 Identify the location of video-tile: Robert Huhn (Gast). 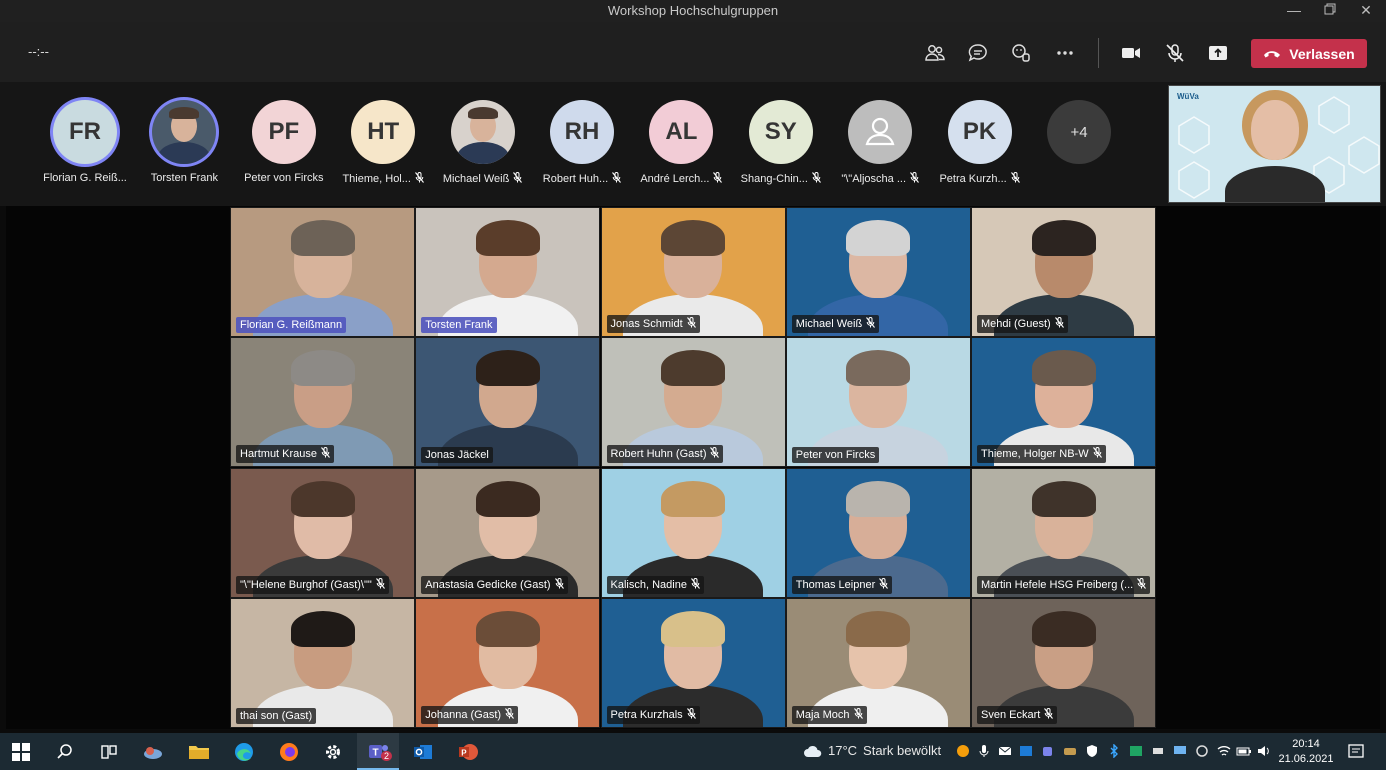
(693, 402).